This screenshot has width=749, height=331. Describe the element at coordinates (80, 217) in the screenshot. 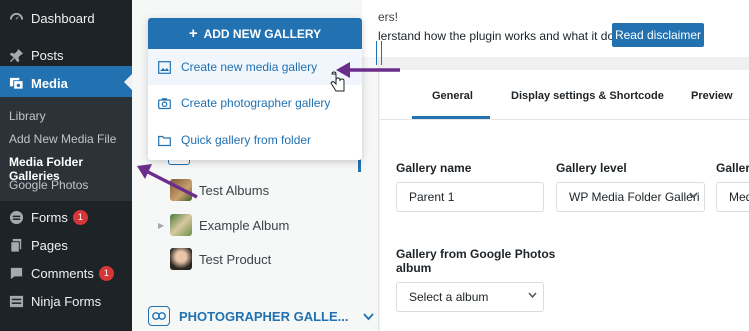

I see `forms-badge: 1` at that location.